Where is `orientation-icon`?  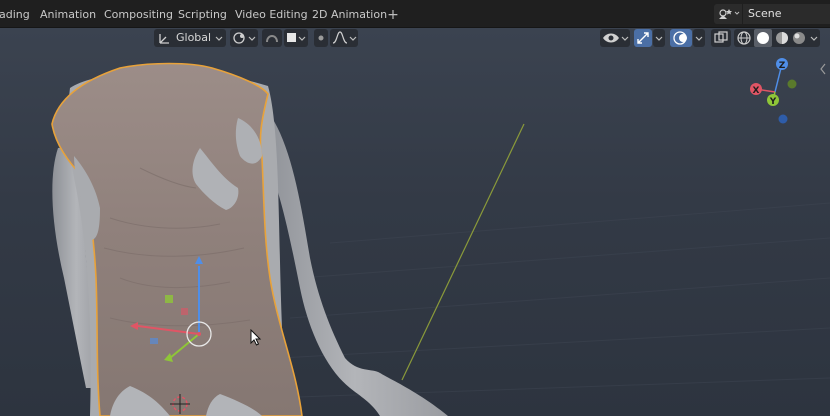
orientation-icon is located at coordinates (164, 39).